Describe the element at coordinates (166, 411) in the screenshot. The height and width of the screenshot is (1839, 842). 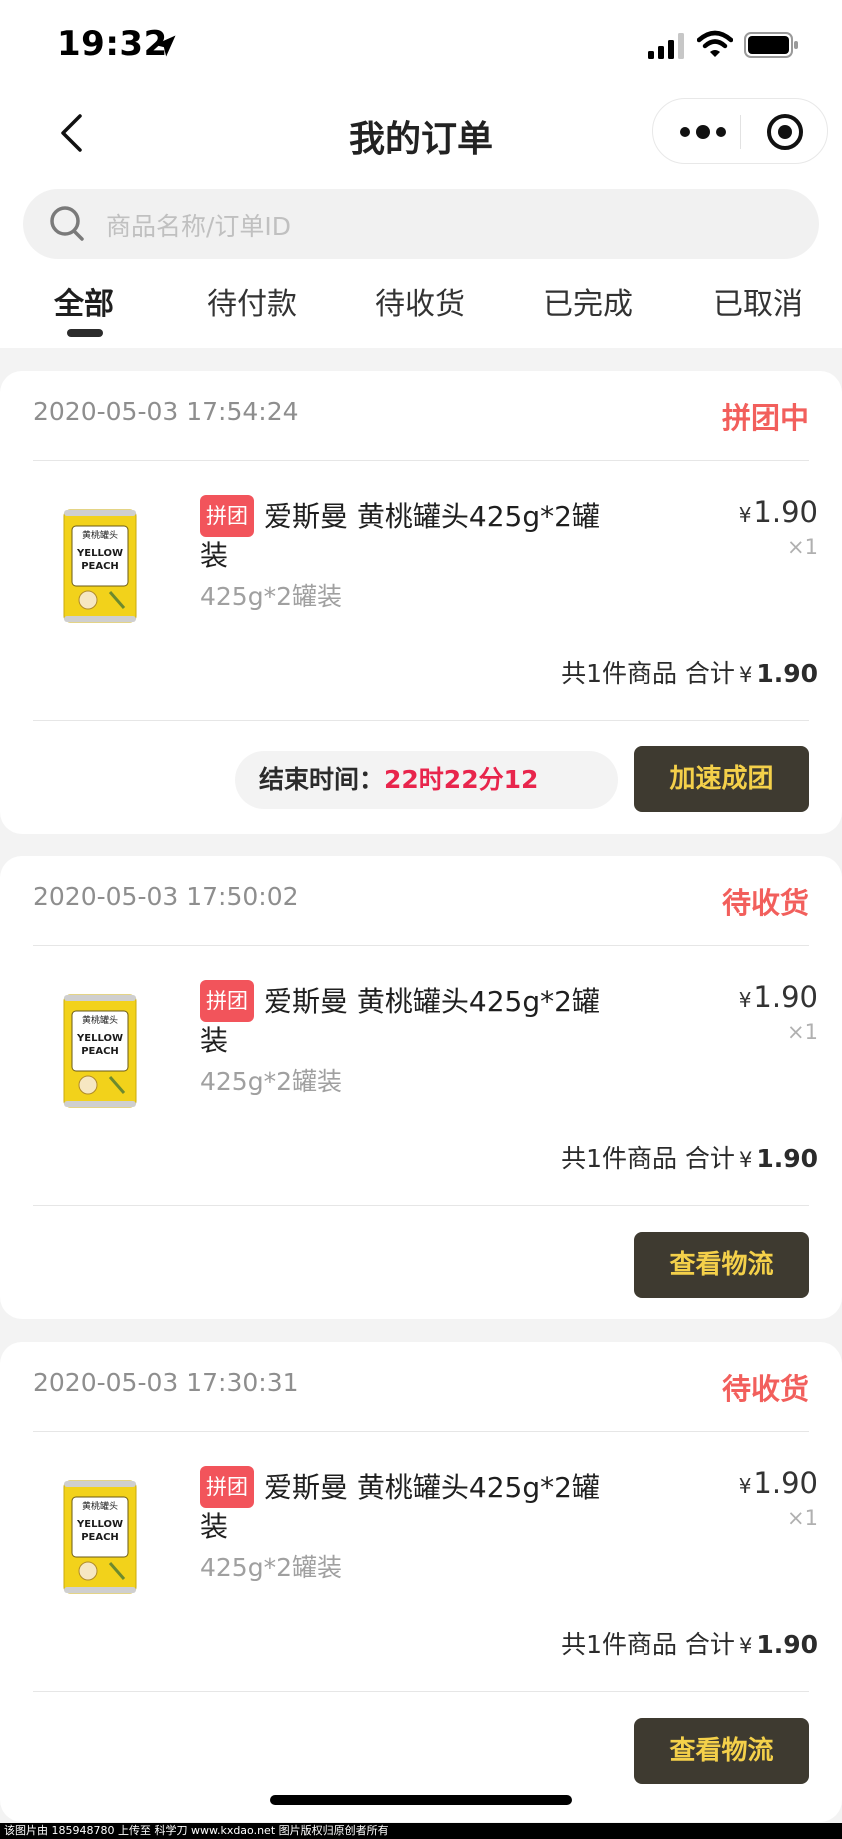
I see `order-datetime: 2020-05-03 17:54:24` at that location.